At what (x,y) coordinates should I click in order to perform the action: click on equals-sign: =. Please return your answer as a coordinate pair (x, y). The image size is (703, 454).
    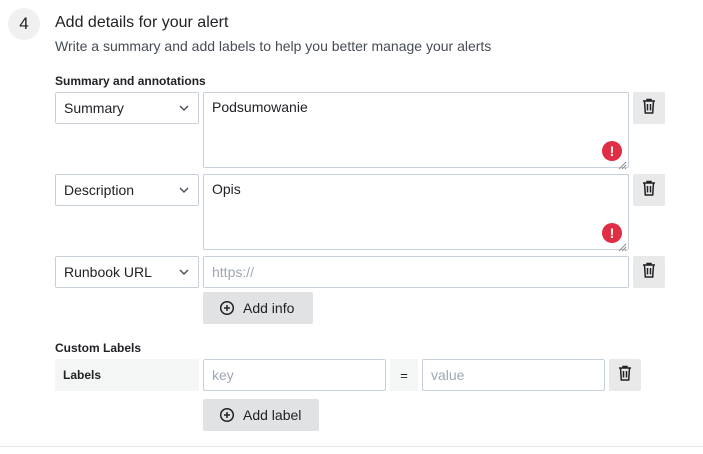
    Looking at the image, I should click on (404, 375).